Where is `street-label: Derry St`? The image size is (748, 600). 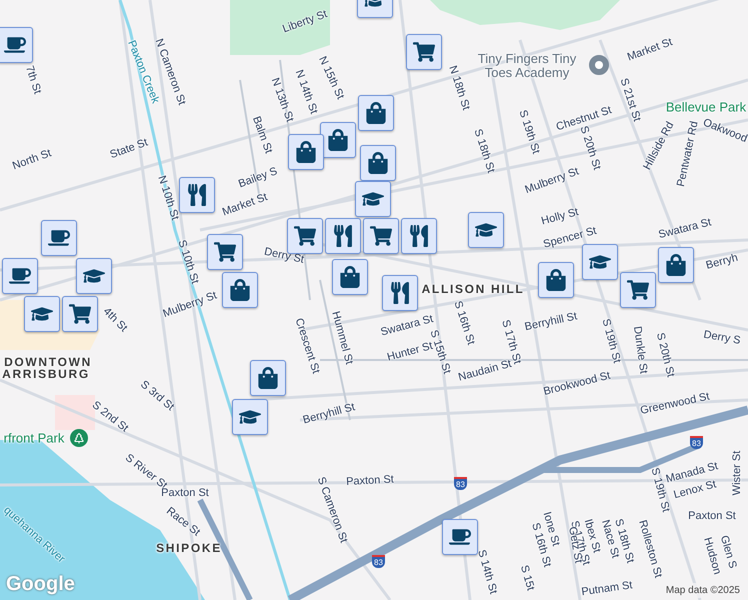 street-label: Derry St is located at coordinates (284, 256).